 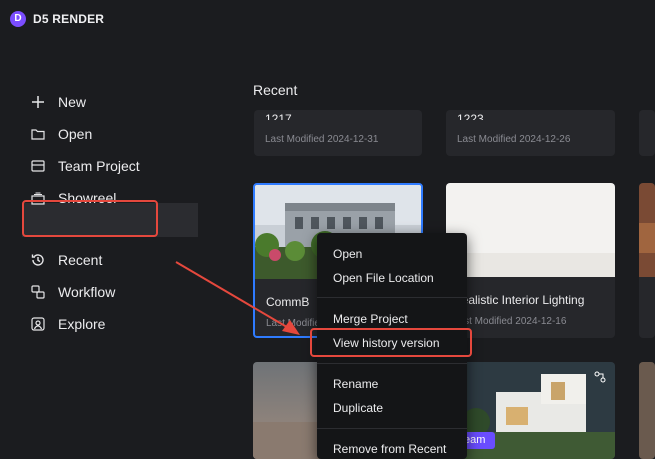 What do you see at coordinates (383, 278) in the screenshot?
I see `menu-item-open-file-location: Open File Location` at bounding box center [383, 278].